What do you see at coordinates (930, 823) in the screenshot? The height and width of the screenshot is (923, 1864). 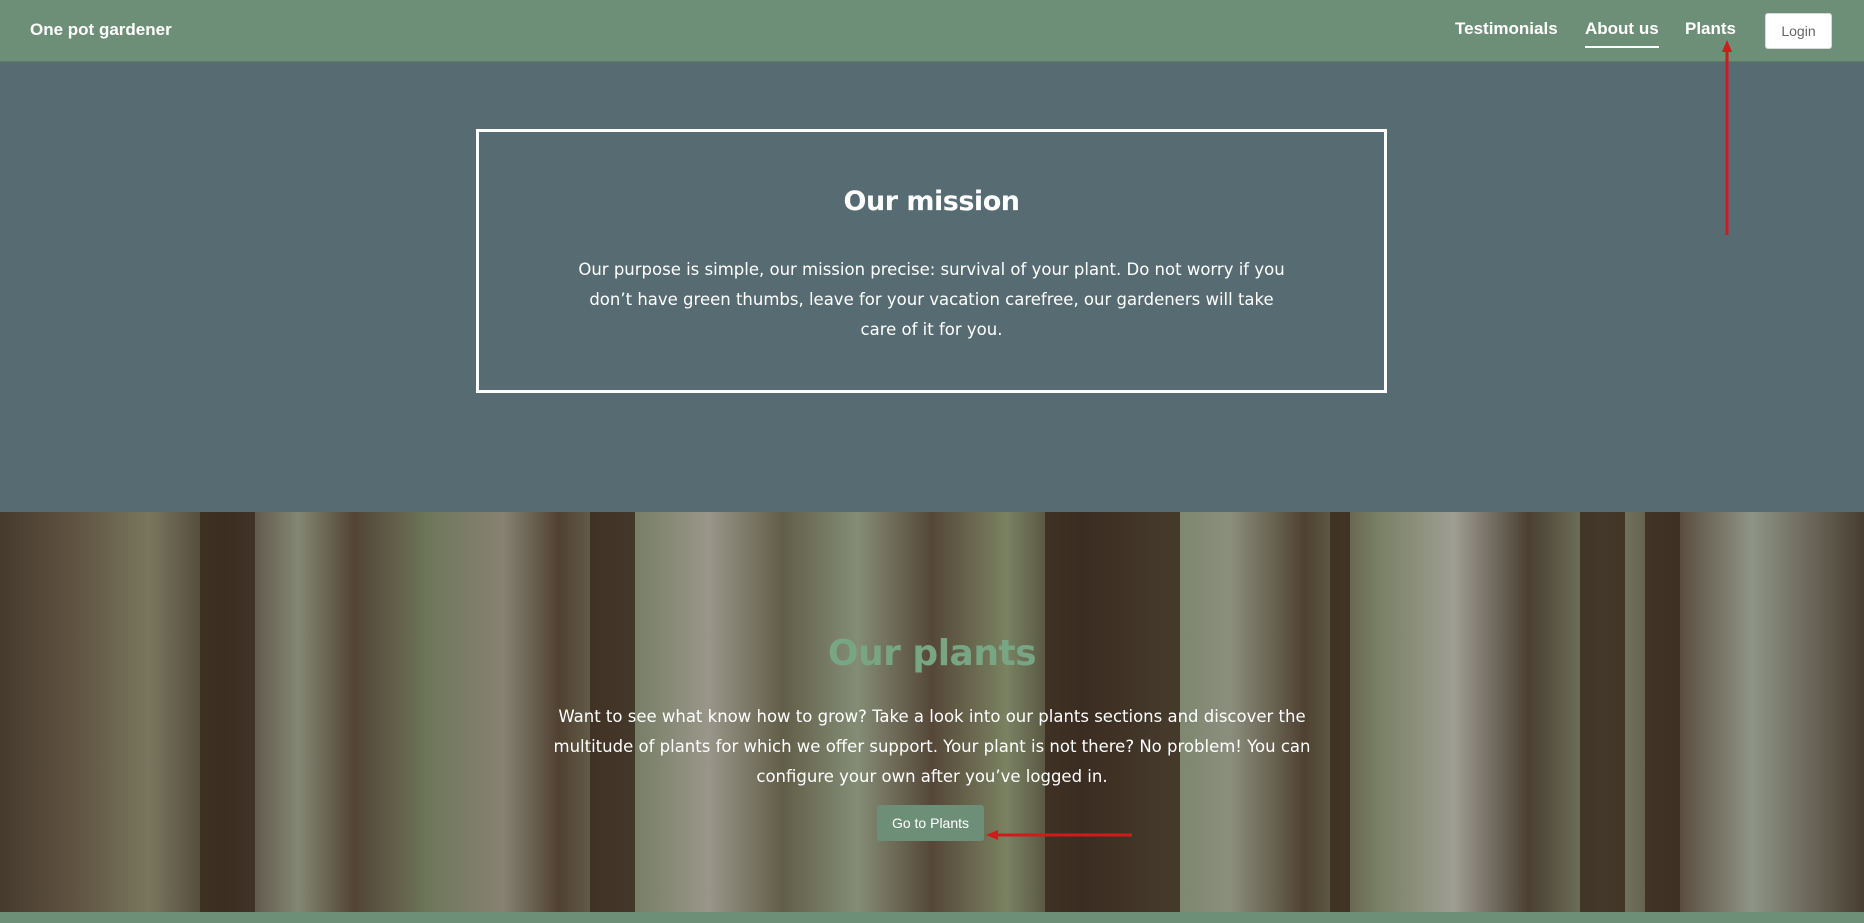 I see `go-to-plants-button: Go to Plants` at bounding box center [930, 823].